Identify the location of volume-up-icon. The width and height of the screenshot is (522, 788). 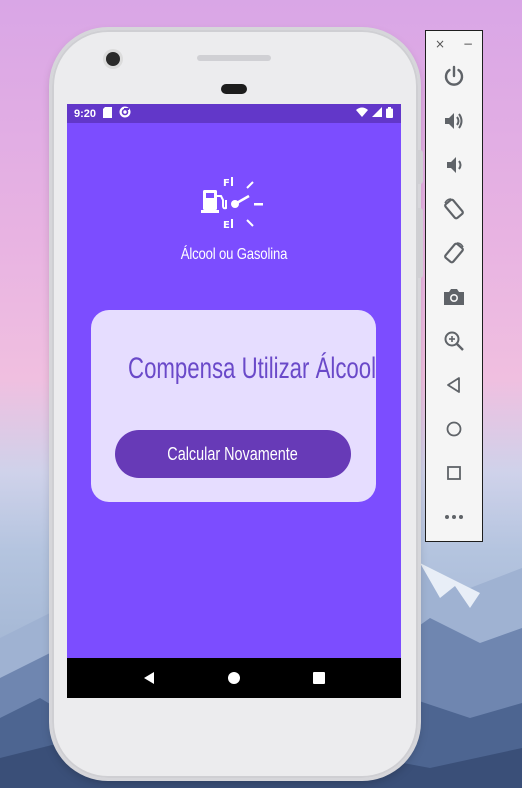
(454, 121).